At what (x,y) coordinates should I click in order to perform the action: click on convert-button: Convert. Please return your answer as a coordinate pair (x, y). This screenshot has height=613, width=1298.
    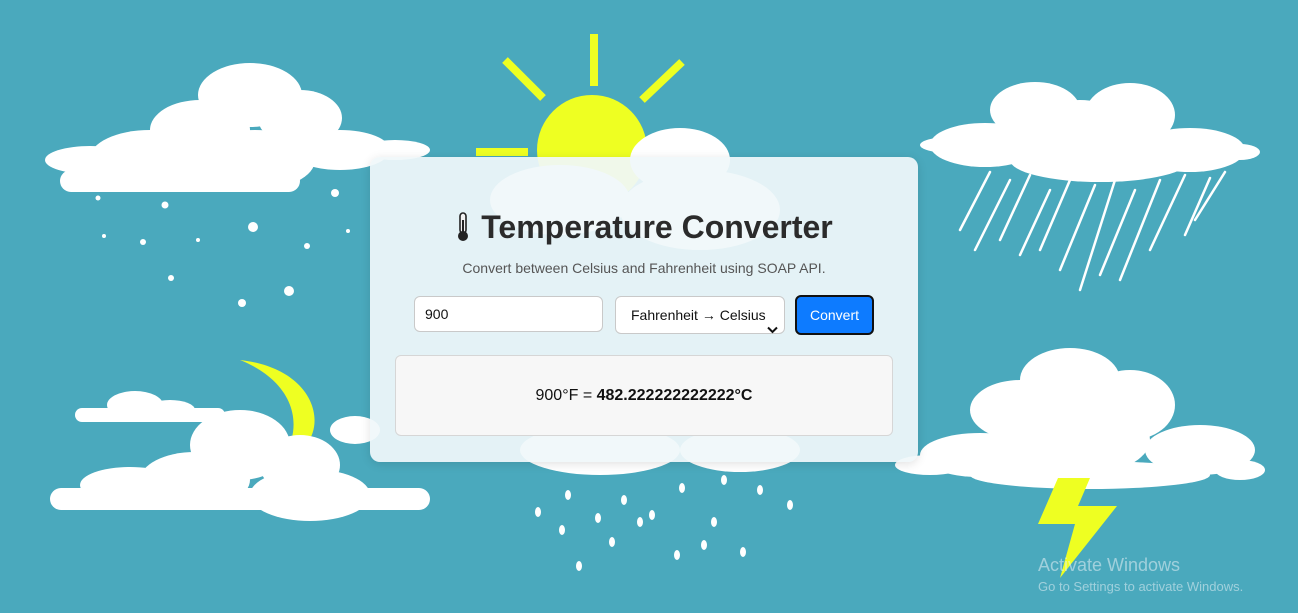
    Looking at the image, I should click on (834, 315).